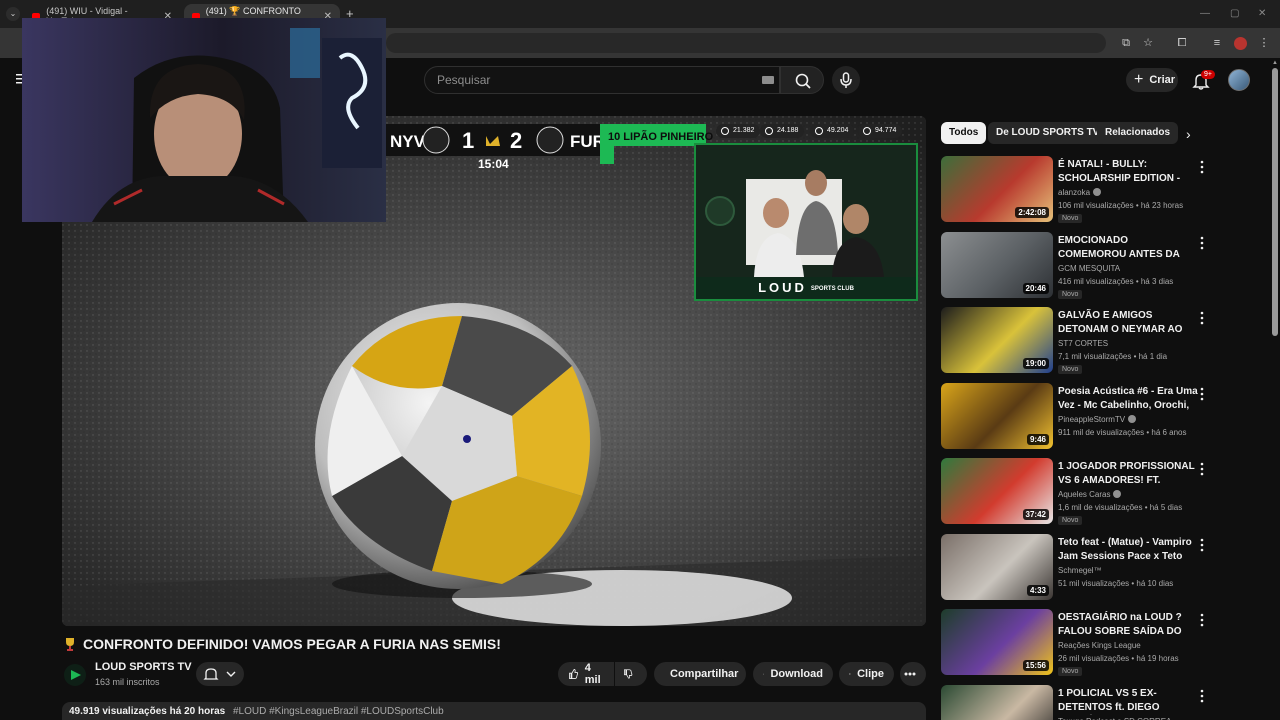  I want to click on video-thumbnail: 20:46, so click(997, 264).